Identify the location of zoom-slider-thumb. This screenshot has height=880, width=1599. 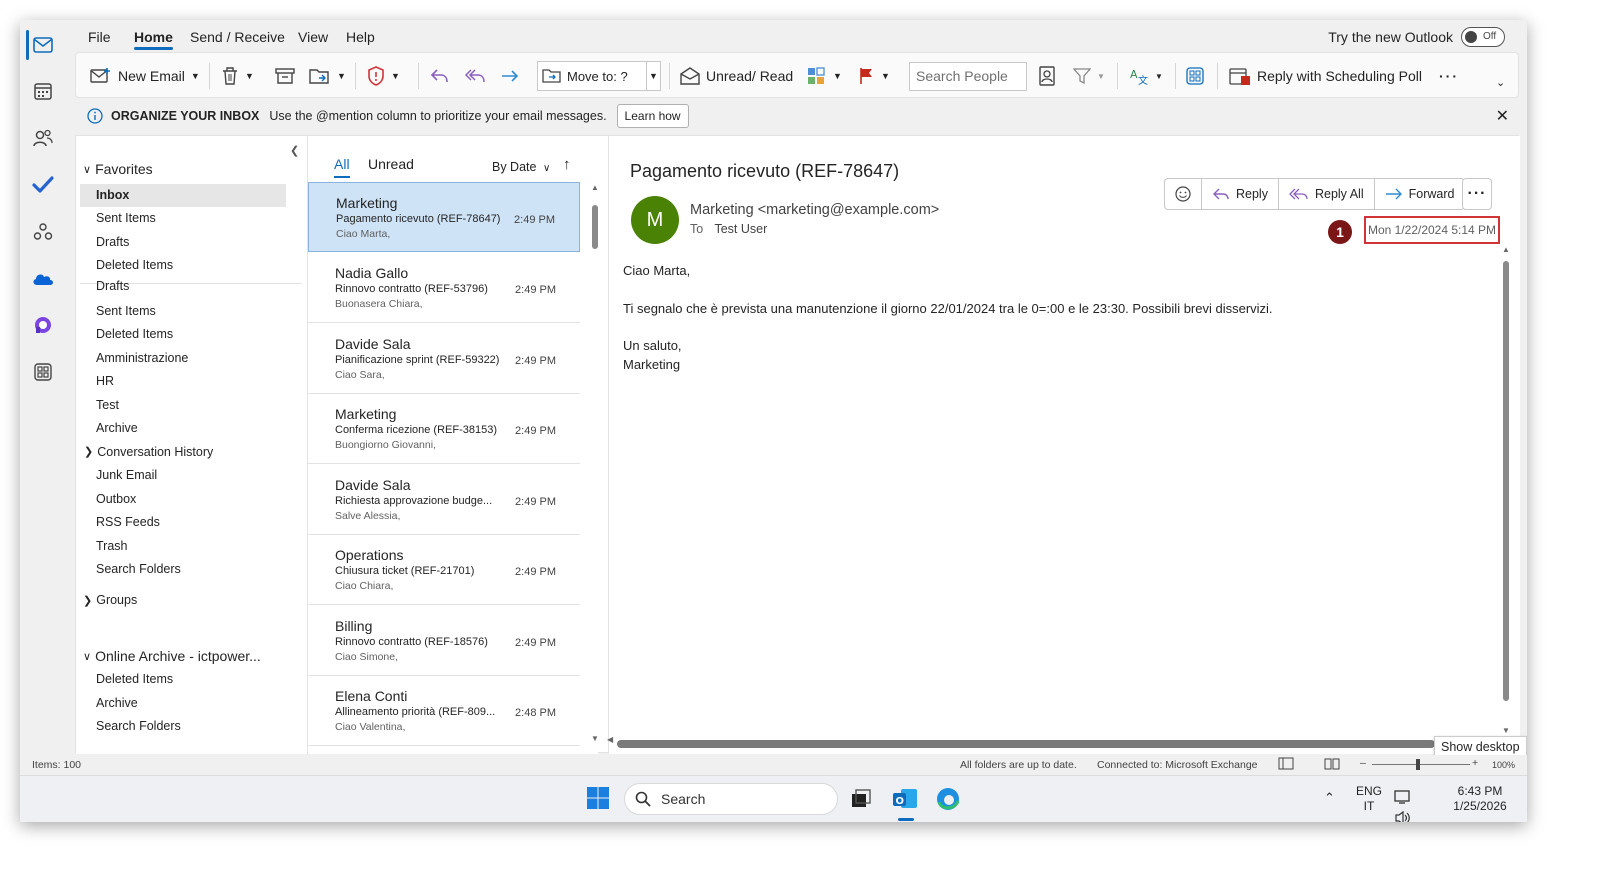
(1418, 764).